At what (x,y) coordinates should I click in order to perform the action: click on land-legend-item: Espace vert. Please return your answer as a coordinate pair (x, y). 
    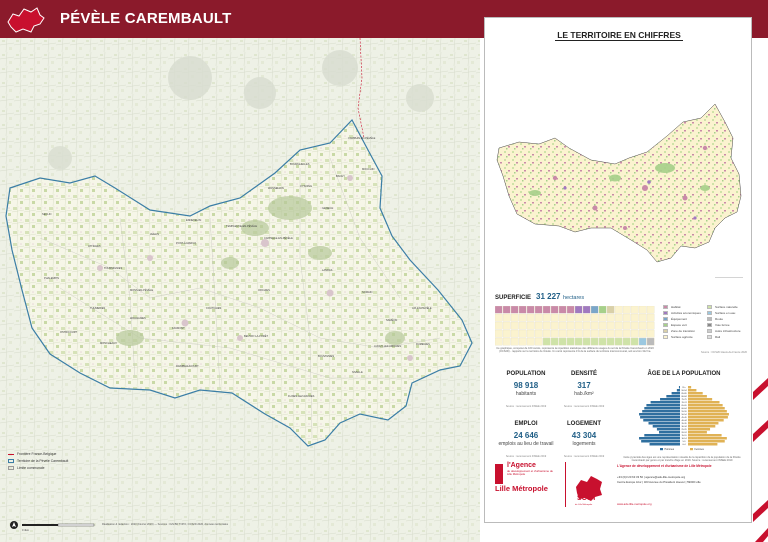
    Looking at the image, I should click on (675, 325).